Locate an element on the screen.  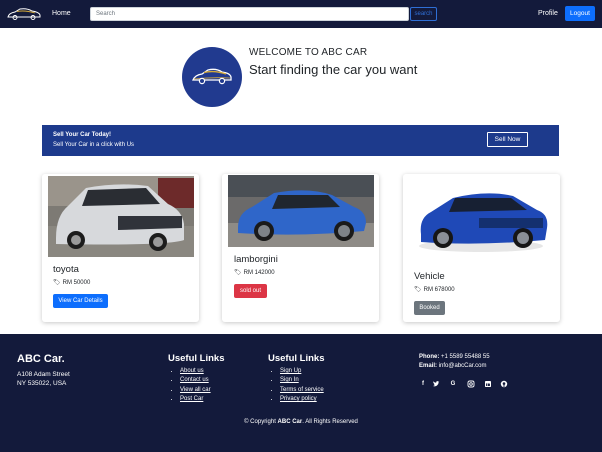
copyright-brand: ABC Car is located at coordinates (290, 422).